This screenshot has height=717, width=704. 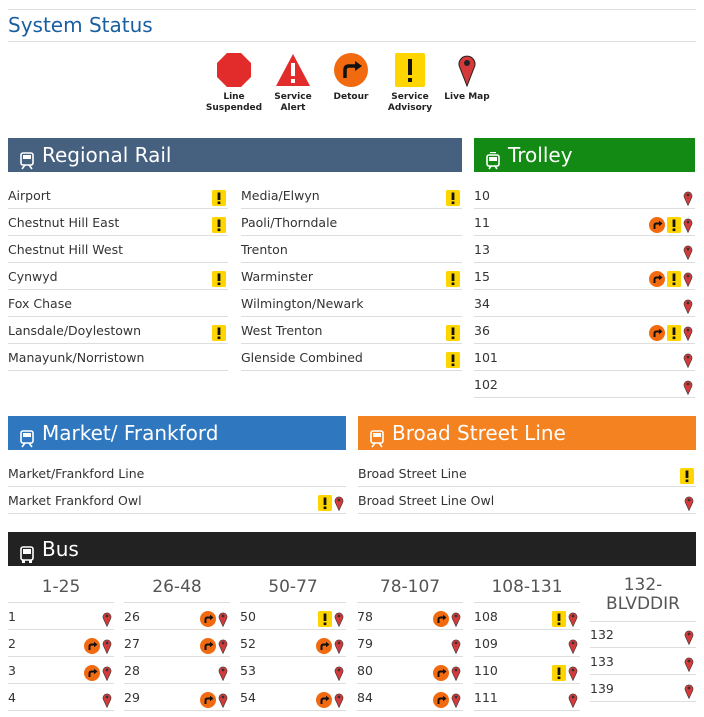 What do you see at coordinates (61, 697) in the screenshot?
I see `route-row: 4` at bounding box center [61, 697].